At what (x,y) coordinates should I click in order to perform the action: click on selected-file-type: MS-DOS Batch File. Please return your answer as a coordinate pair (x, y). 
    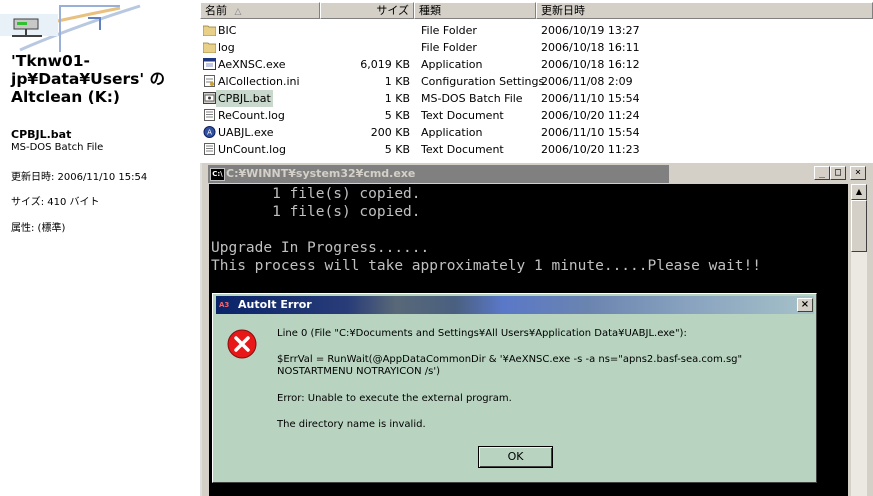
    Looking at the image, I should click on (57, 147).